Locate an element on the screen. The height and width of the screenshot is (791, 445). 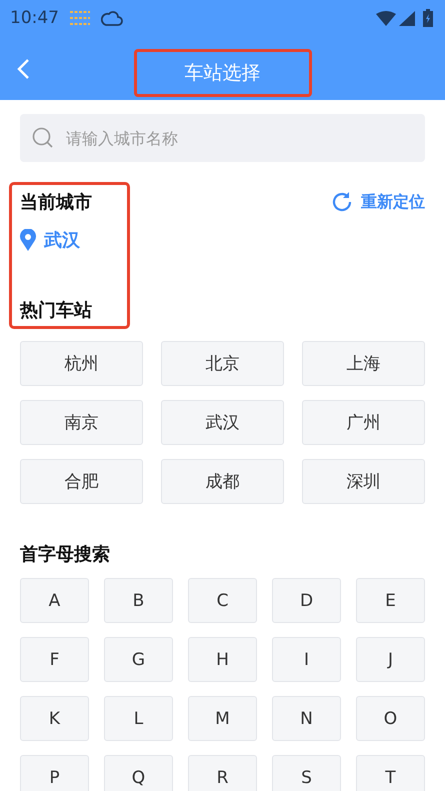
letter-button: E is located at coordinates (390, 600).